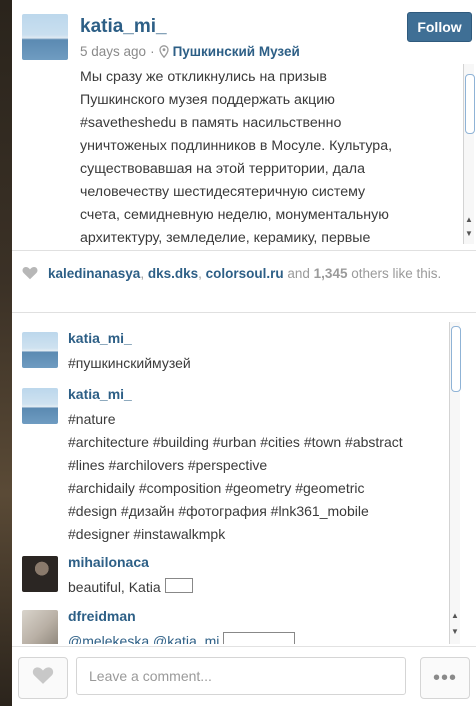 The image size is (476, 707). Describe the element at coordinates (186, 638) in the screenshot. I see `mention-link: @katia_mi` at that location.